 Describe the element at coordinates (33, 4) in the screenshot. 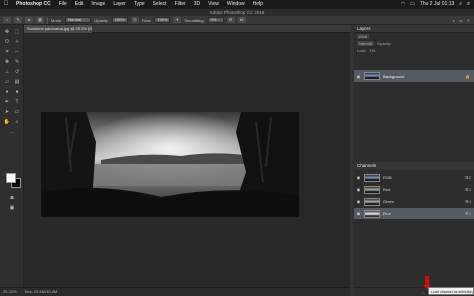

I see `menu-app: Photoshop CC` at that location.